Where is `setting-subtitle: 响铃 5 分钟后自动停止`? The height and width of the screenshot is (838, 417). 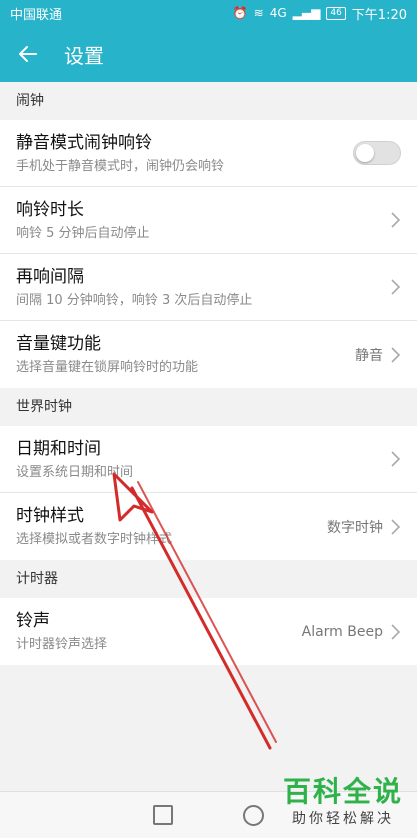 setting-subtitle: 响铃 5 分钟后自动停止 is located at coordinates (83, 233).